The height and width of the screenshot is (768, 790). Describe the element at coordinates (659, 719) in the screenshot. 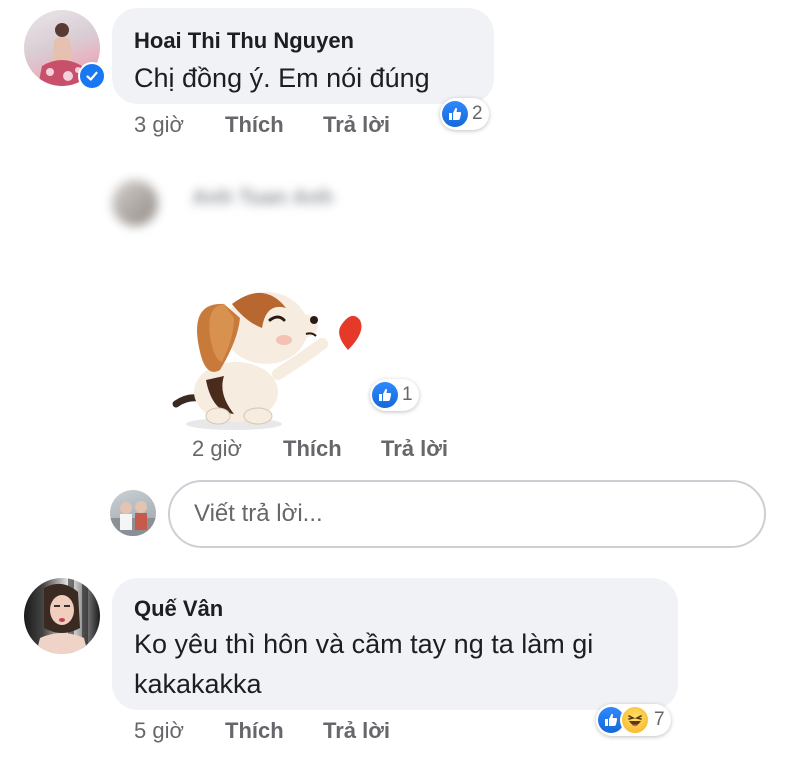

I see `reaction-count: 7` at that location.